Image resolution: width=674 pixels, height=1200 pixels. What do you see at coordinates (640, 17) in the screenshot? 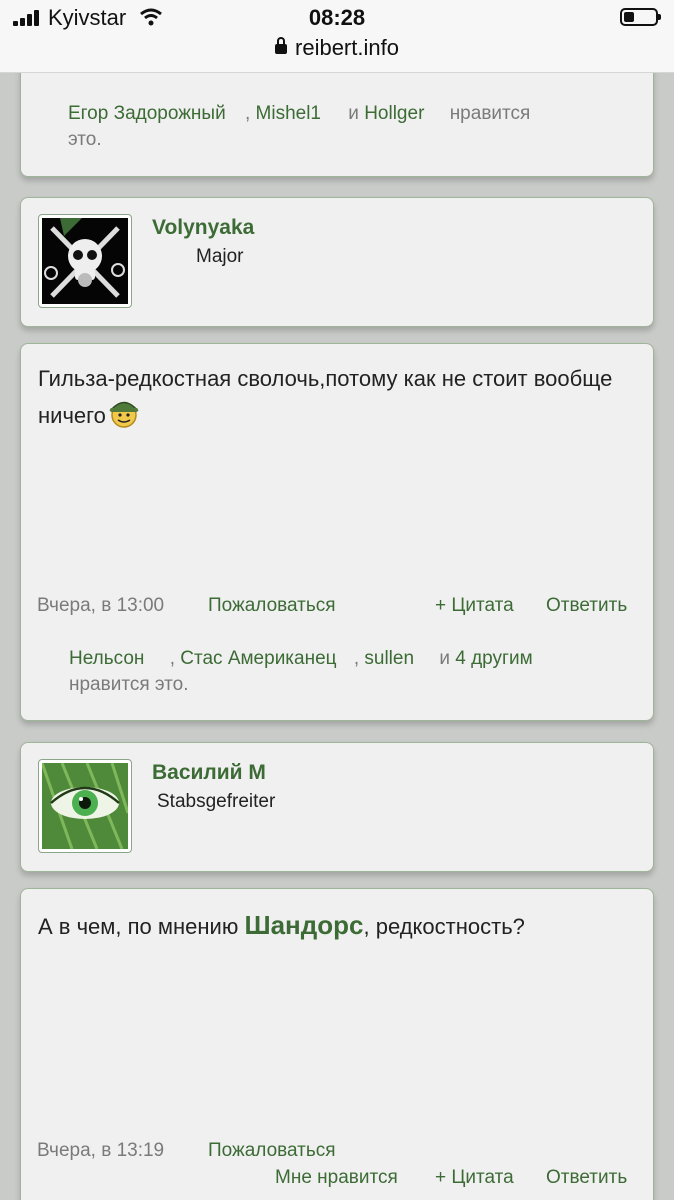
I see `battery-icon` at bounding box center [640, 17].